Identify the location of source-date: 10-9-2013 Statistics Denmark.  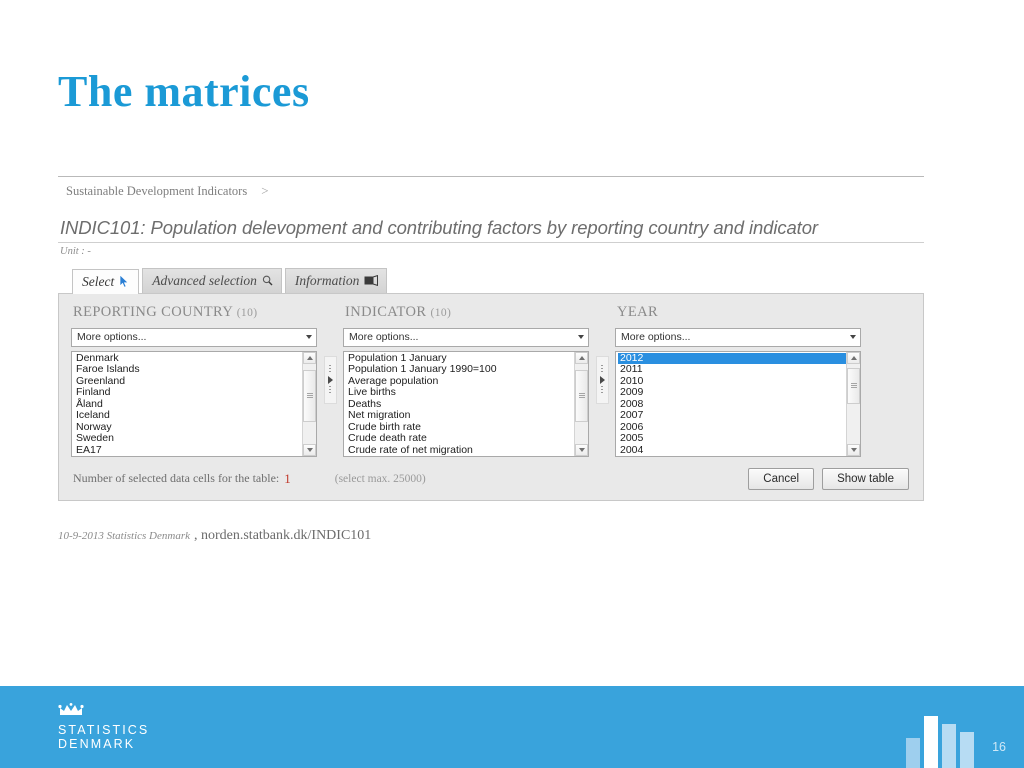
(124, 536).